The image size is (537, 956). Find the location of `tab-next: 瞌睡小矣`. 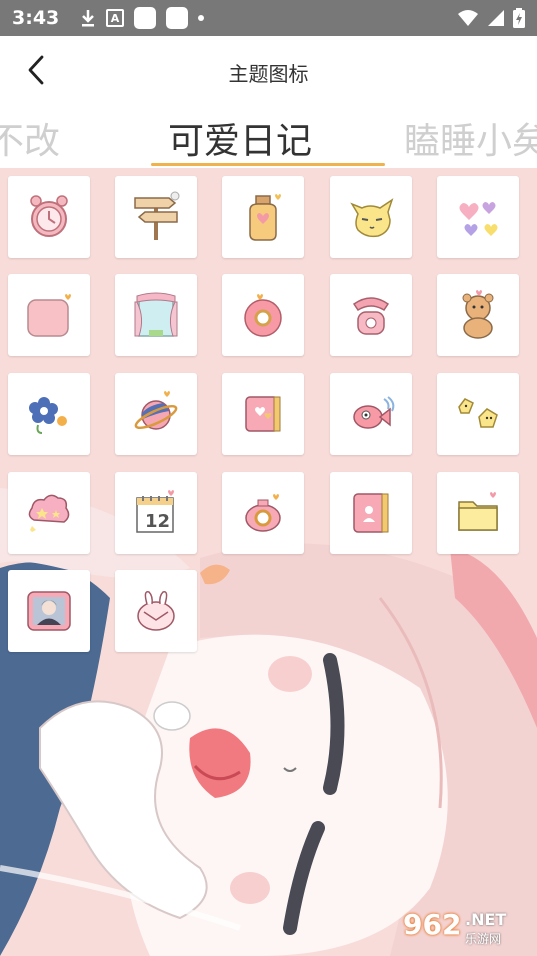

tab-next: 瞌睡小矣 is located at coordinates (470, 138).